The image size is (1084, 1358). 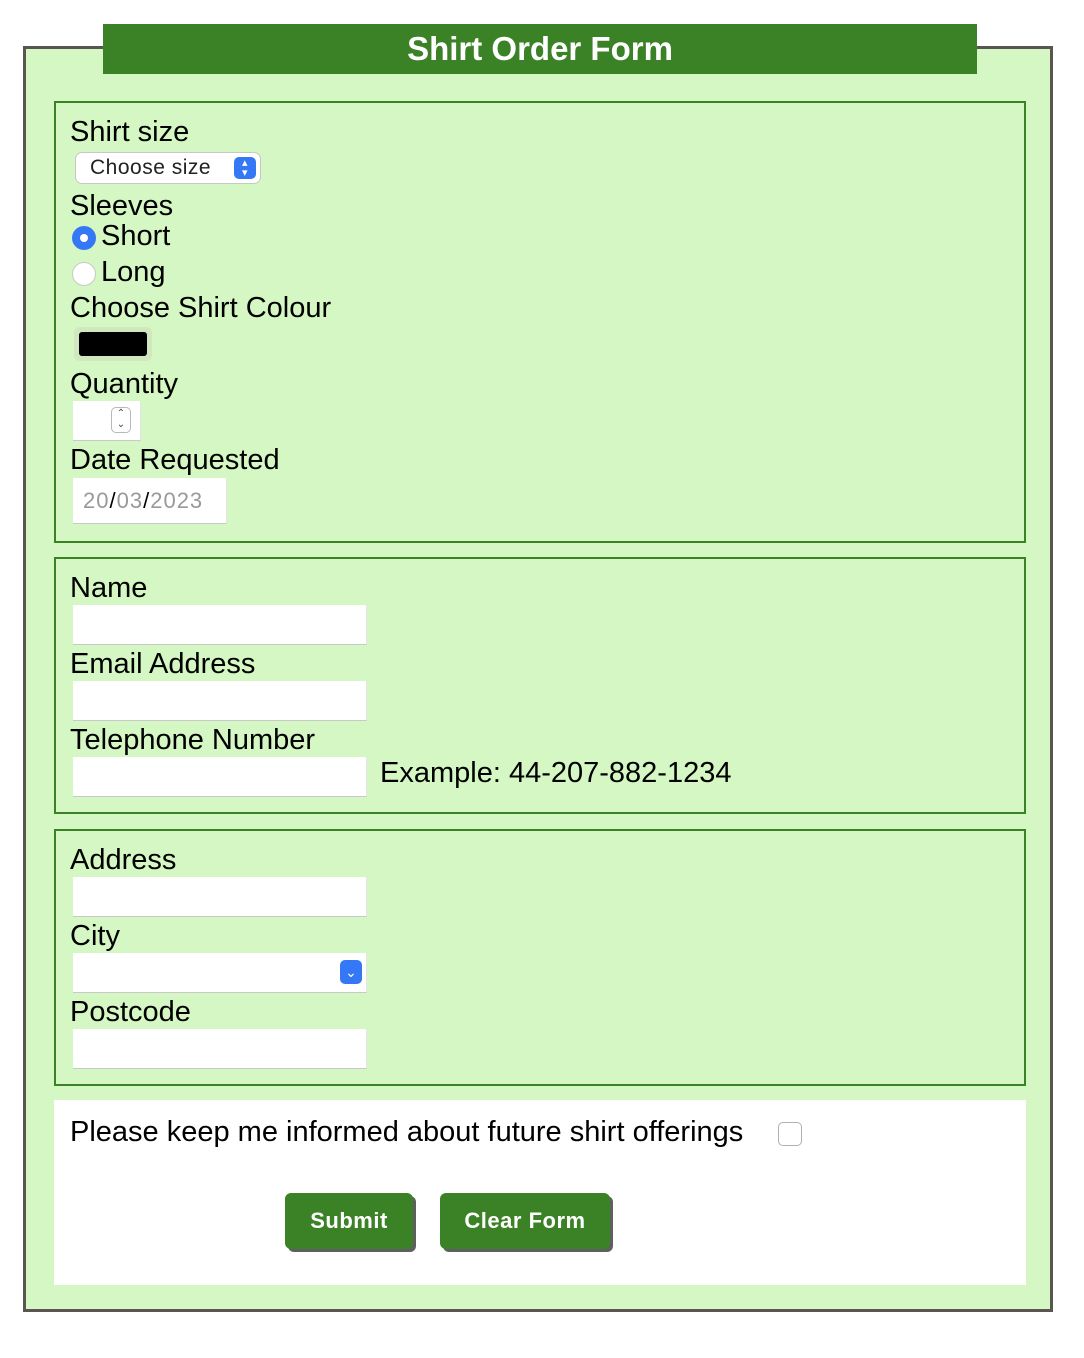 I want to click on email-label: Email Address, so click(x=163, y=664).